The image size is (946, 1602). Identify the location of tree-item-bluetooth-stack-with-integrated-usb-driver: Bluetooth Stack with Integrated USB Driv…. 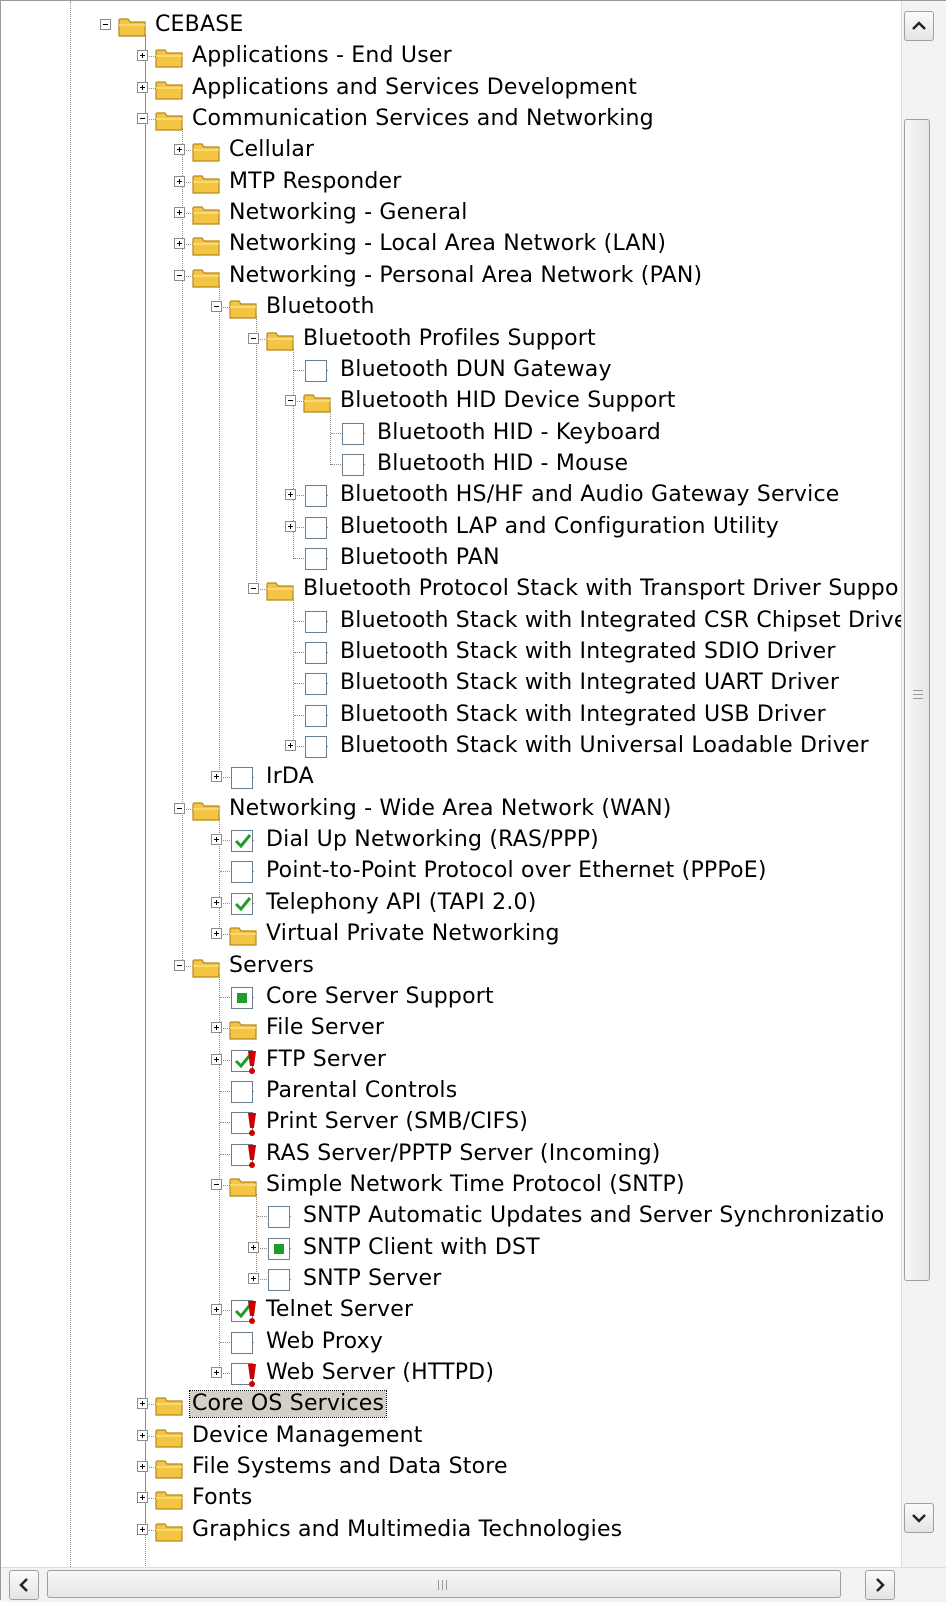
(465, 716).